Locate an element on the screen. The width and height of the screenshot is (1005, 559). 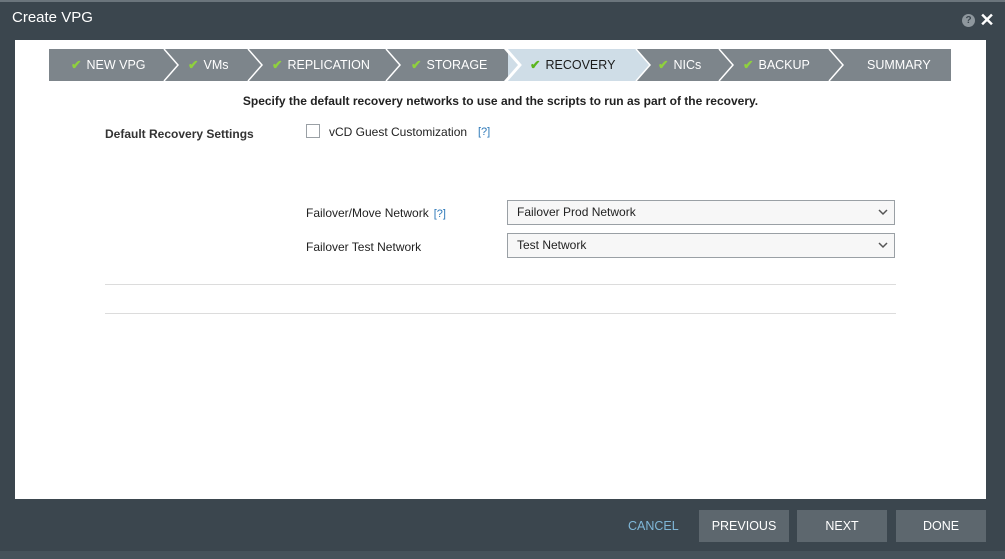
next-button: NEXT is located at coordinates (842, 526).